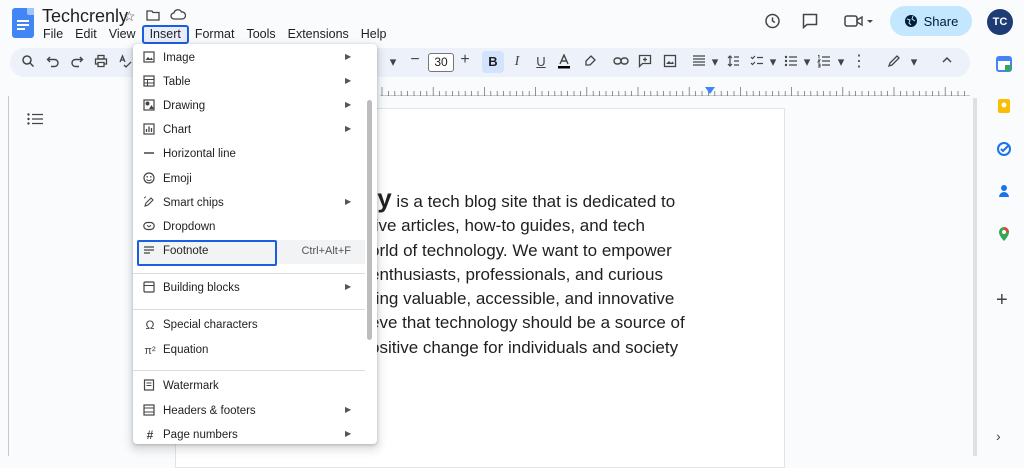 The height and width of the screenshot is (468, 1024). What do you see at coordinates (566, 61) in the screenshot?
I see `text-color-icon` at bounding box center [566, 61].